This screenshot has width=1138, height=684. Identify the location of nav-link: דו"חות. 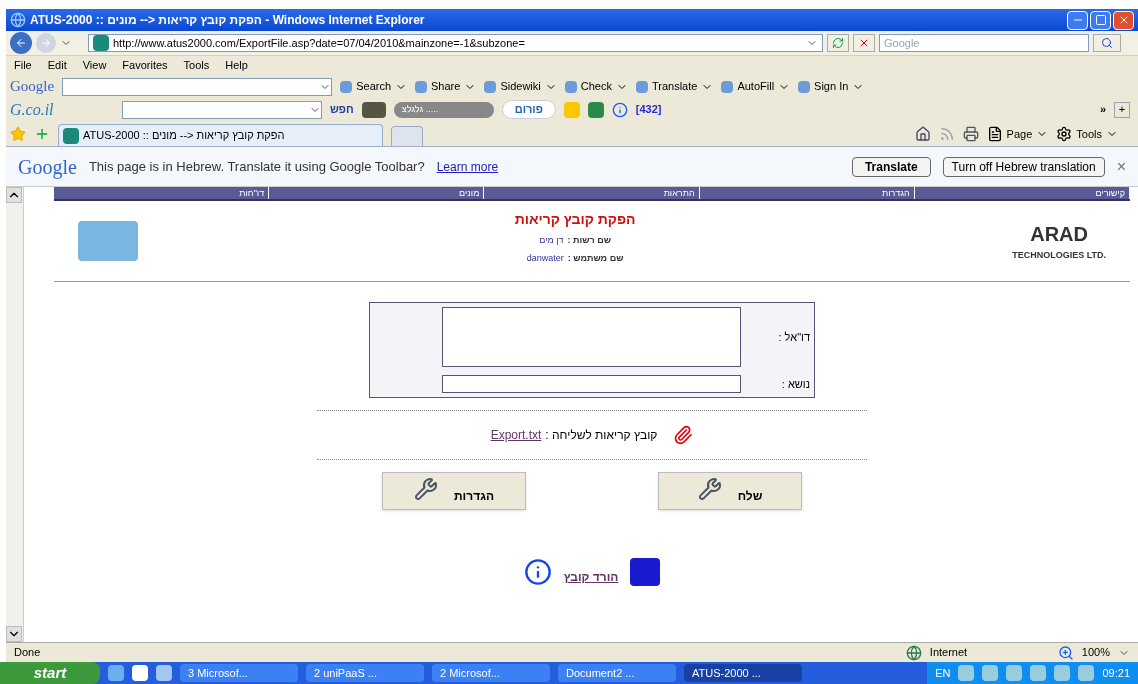
(162, 193).